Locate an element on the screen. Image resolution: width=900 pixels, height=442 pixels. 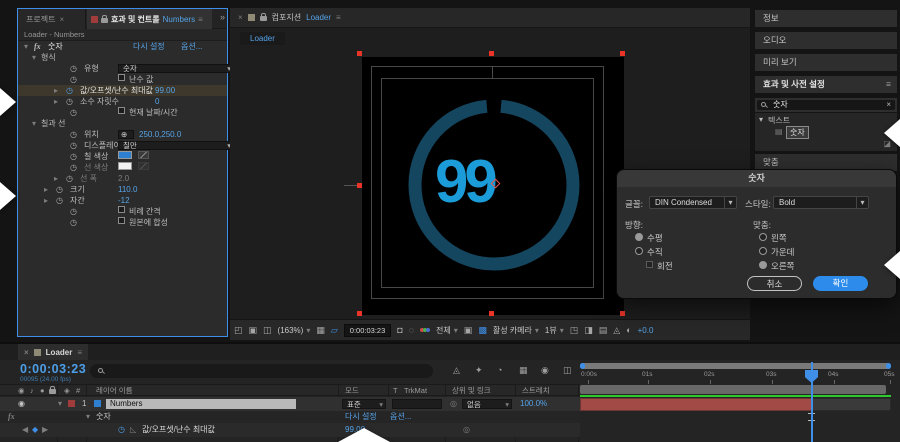
roi-icon: ▱ is located at coordinates (334, 330).